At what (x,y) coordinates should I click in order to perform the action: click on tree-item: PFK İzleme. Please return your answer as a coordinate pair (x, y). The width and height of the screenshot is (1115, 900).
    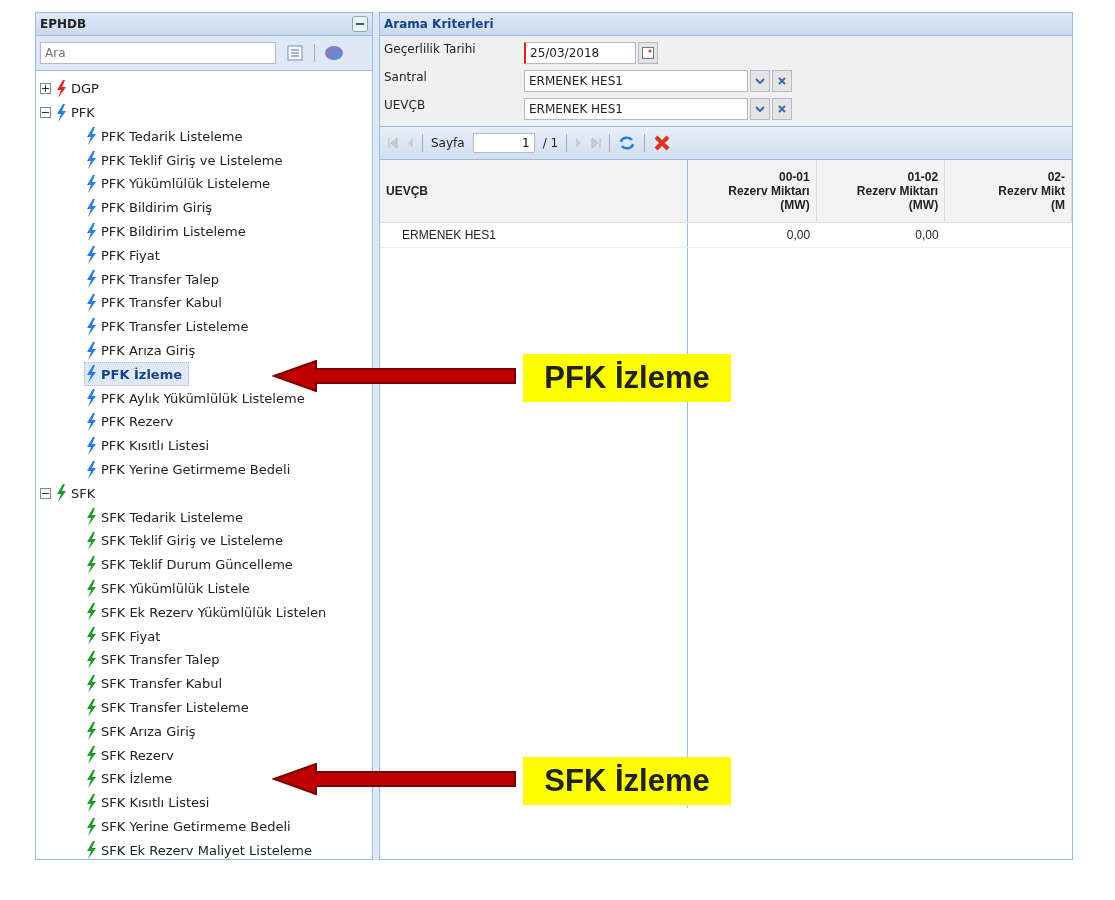
    Looking at the image, I should click on (137, 374).